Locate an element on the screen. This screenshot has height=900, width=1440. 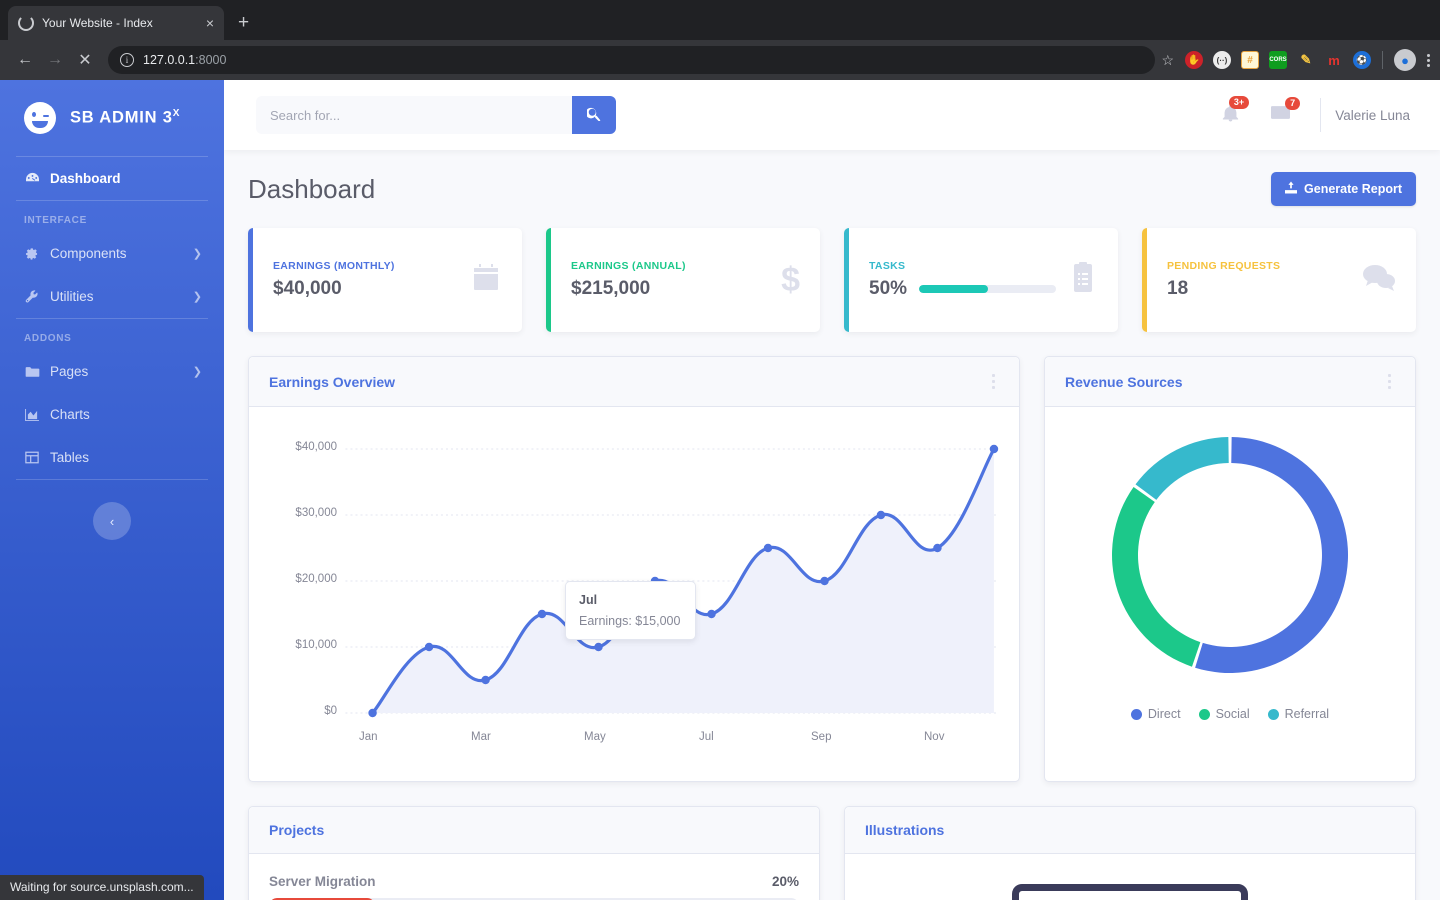
card-title: Revenue Sources is located at coordinates (1124, 381).